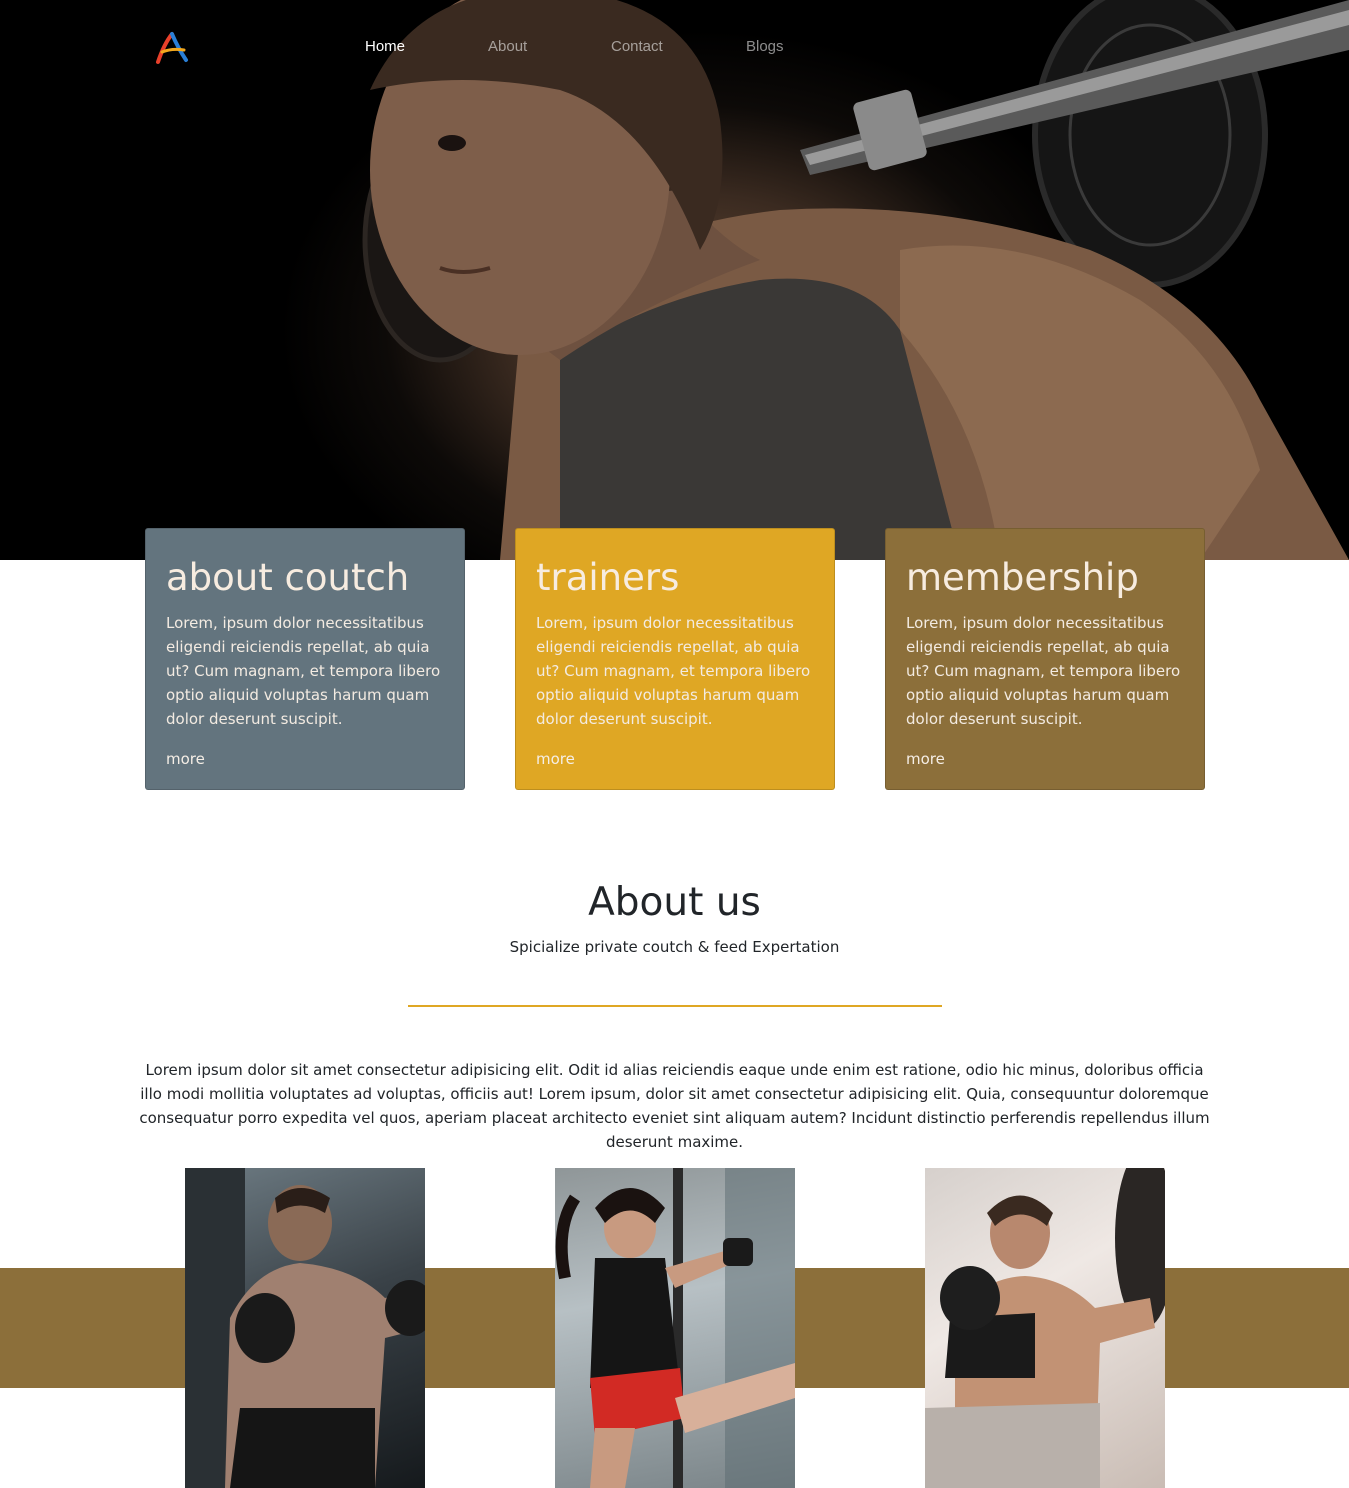  I want to click on nav-blogs: Blogs, so click(765, 46).